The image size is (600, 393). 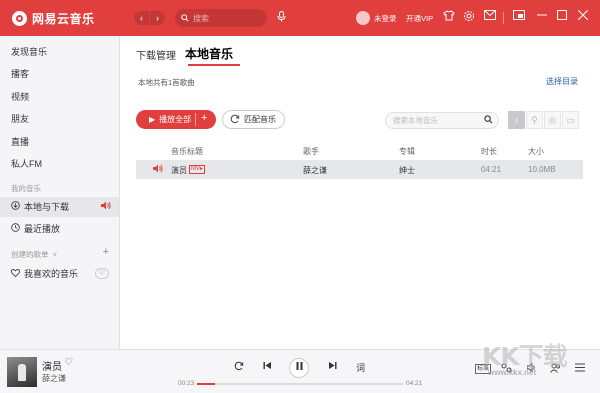 I want to click on global-search-input, so click(x=228, y=18).